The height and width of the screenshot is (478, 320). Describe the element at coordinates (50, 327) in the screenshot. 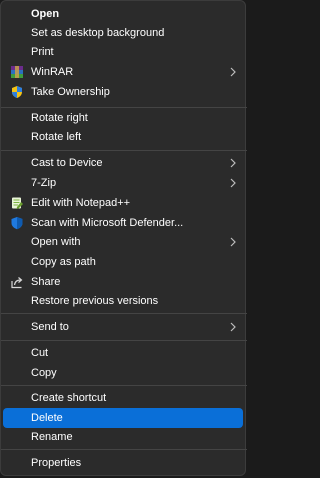

I see `menu-item-send-to-label: Send to` at that location.